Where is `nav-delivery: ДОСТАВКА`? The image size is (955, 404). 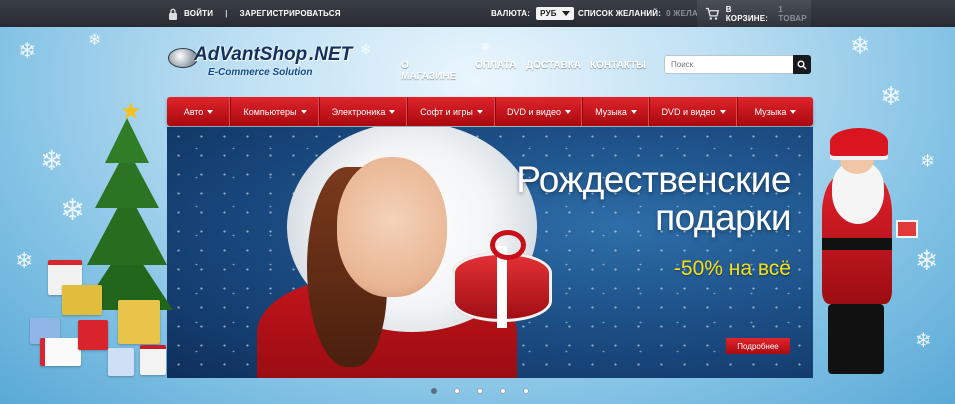
nav-delivery: ДОСТАВКА is located at coordinates (553, 65).